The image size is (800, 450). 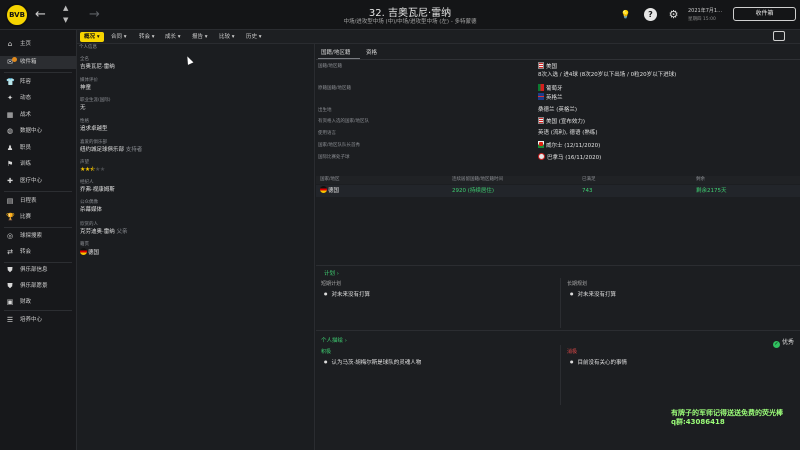 I want to click on sidebar-item-data-hub: ◍ 数据中心, so click(x=38, y=131).